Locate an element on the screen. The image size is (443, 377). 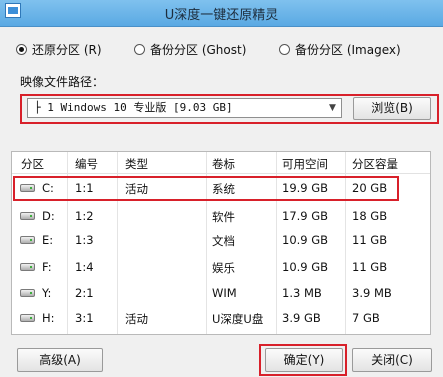
browse-button: 浏览(B) is located at coordinates (392, 108).